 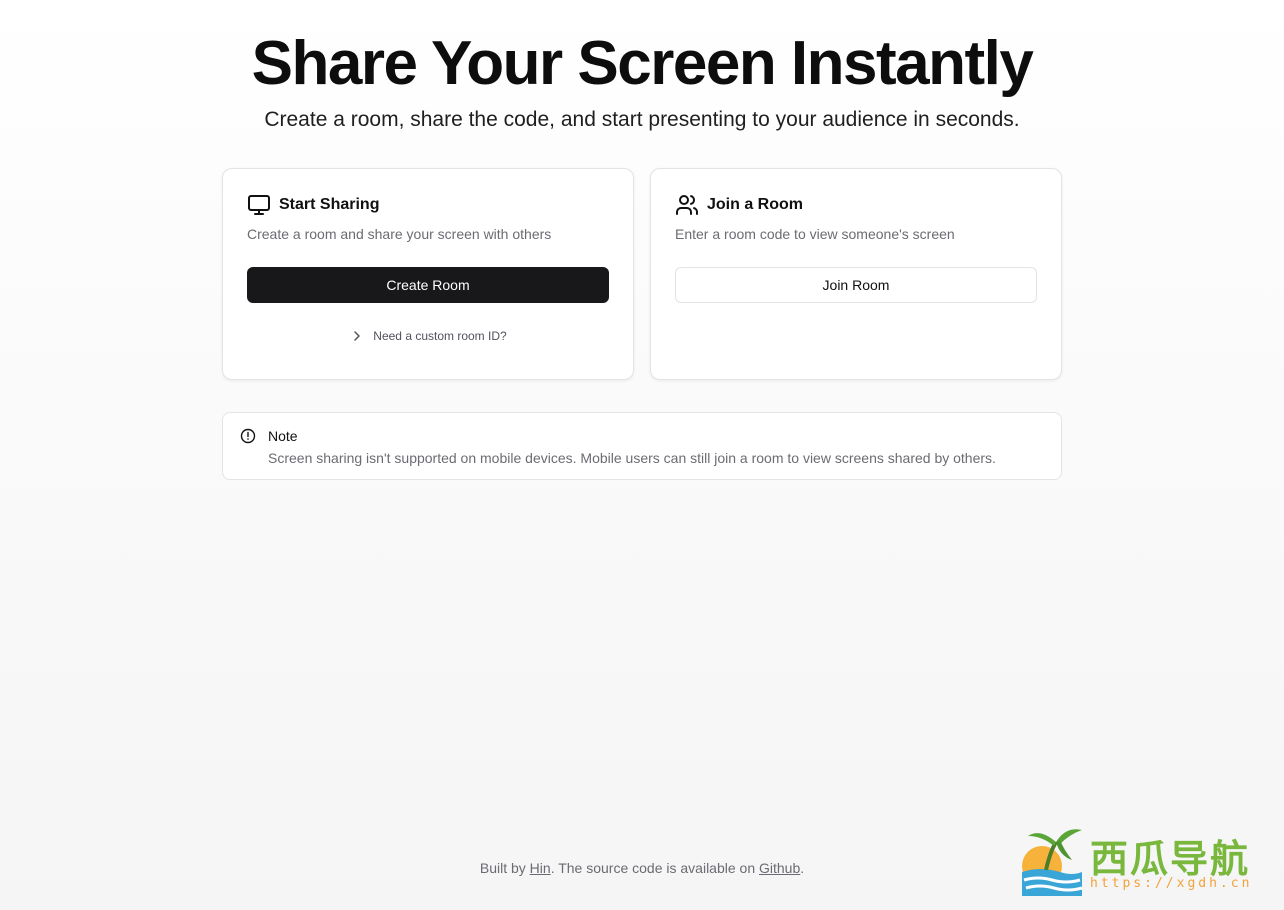 I want to click on custom-room-id-label: Need a custom room ID?, so click(x=440, y=336).